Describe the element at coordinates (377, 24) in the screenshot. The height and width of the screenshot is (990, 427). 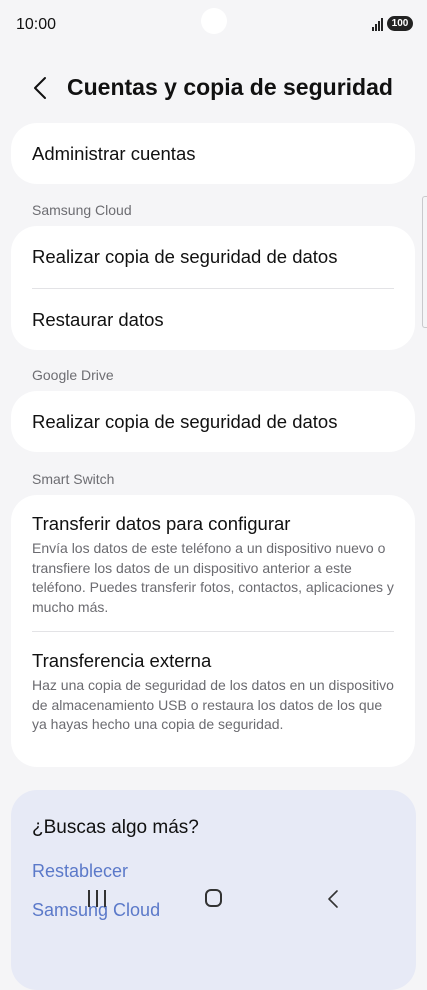
I see `signal-icon` at that location.